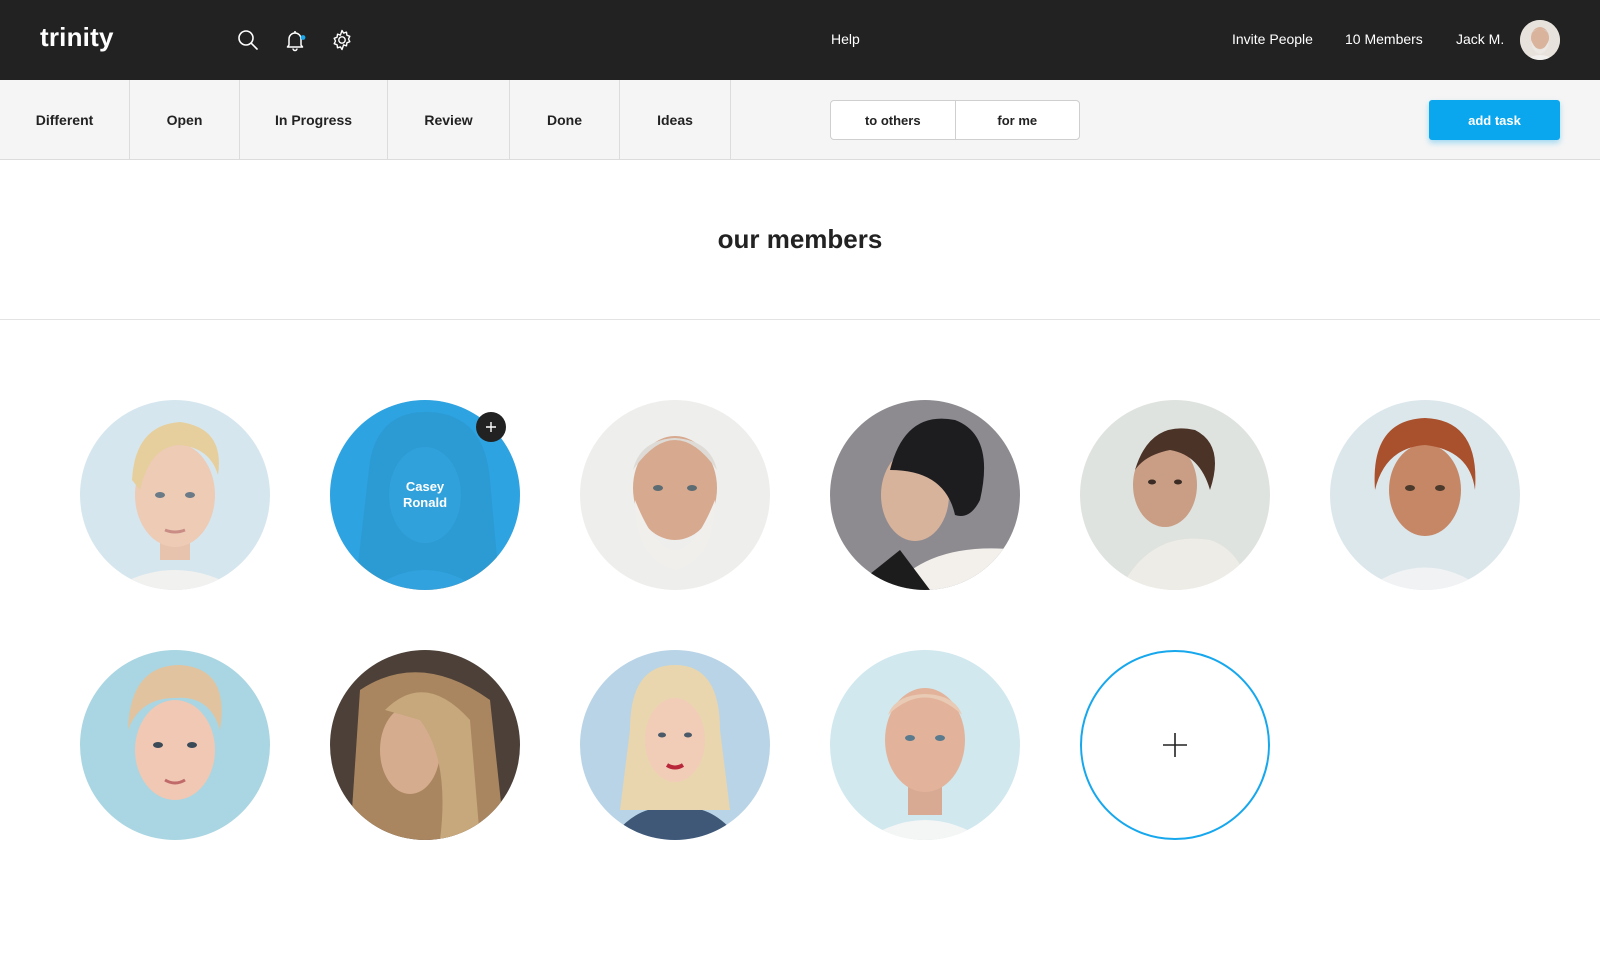 The width and height of the screenshot is (1600, 960). Describe the element at coordinates (342, 40) in the screenshot. I see `gear-icon` at that location.